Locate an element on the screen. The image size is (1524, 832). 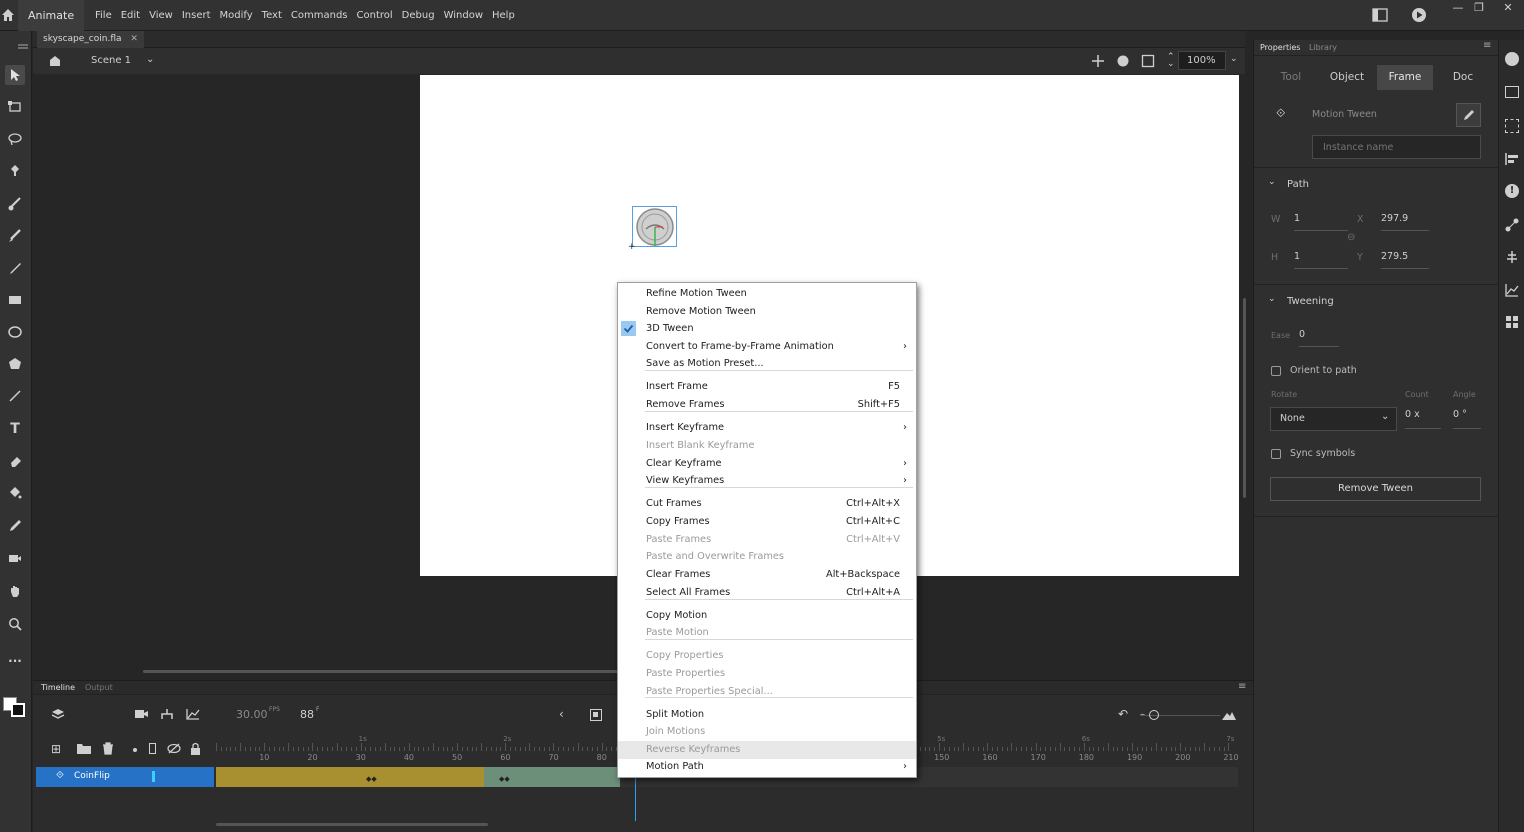
pin-tool-icon is located at coordinates (15, 171).